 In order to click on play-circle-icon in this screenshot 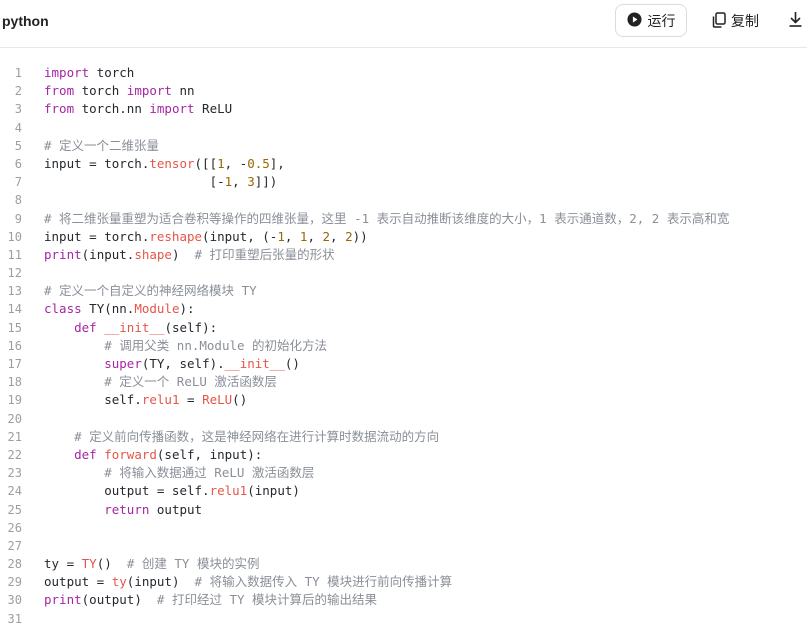, I will do `click(634, 20)`.